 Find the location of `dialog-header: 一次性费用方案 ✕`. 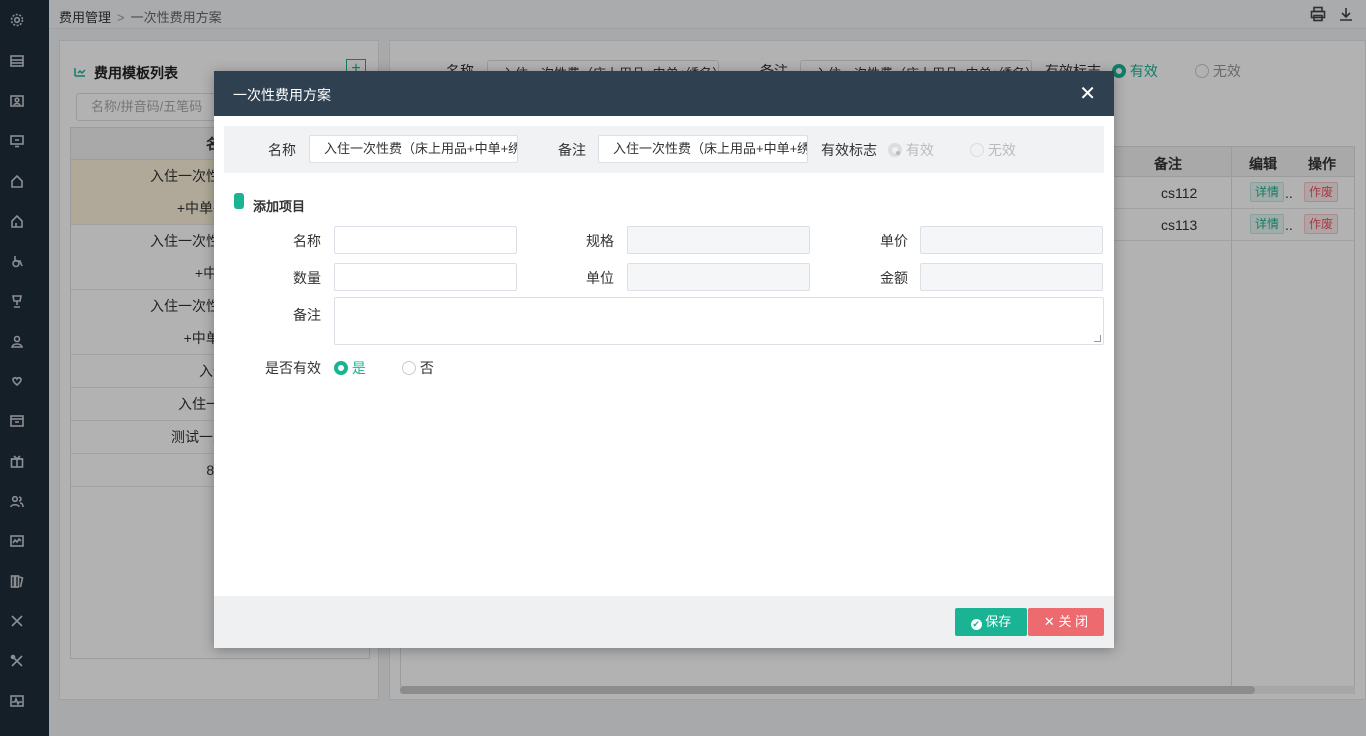

dialog-header: 一次性费用方案 ✕ is located at coordinates (664, 93).